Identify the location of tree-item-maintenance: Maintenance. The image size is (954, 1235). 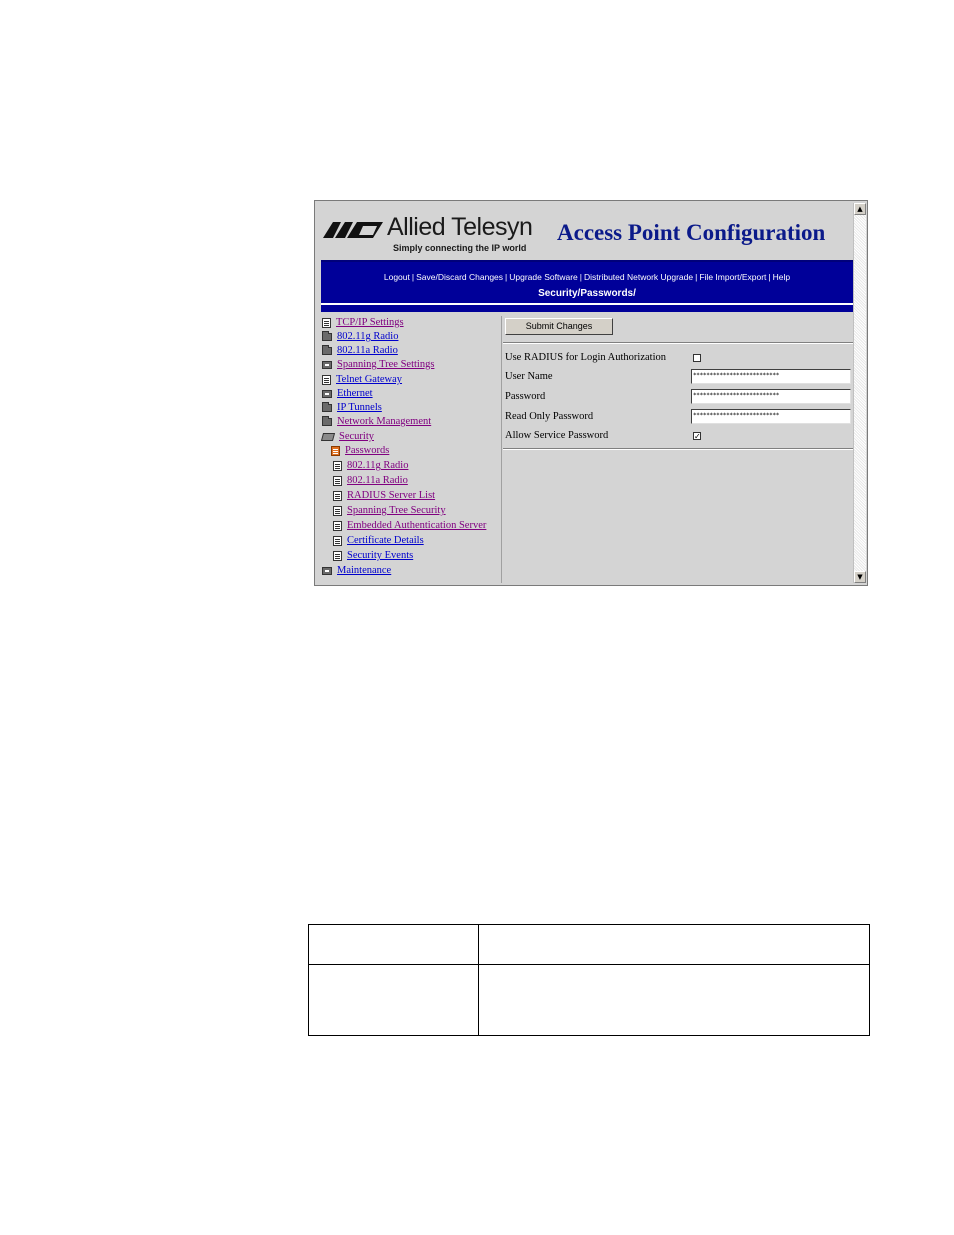
(356, 571).